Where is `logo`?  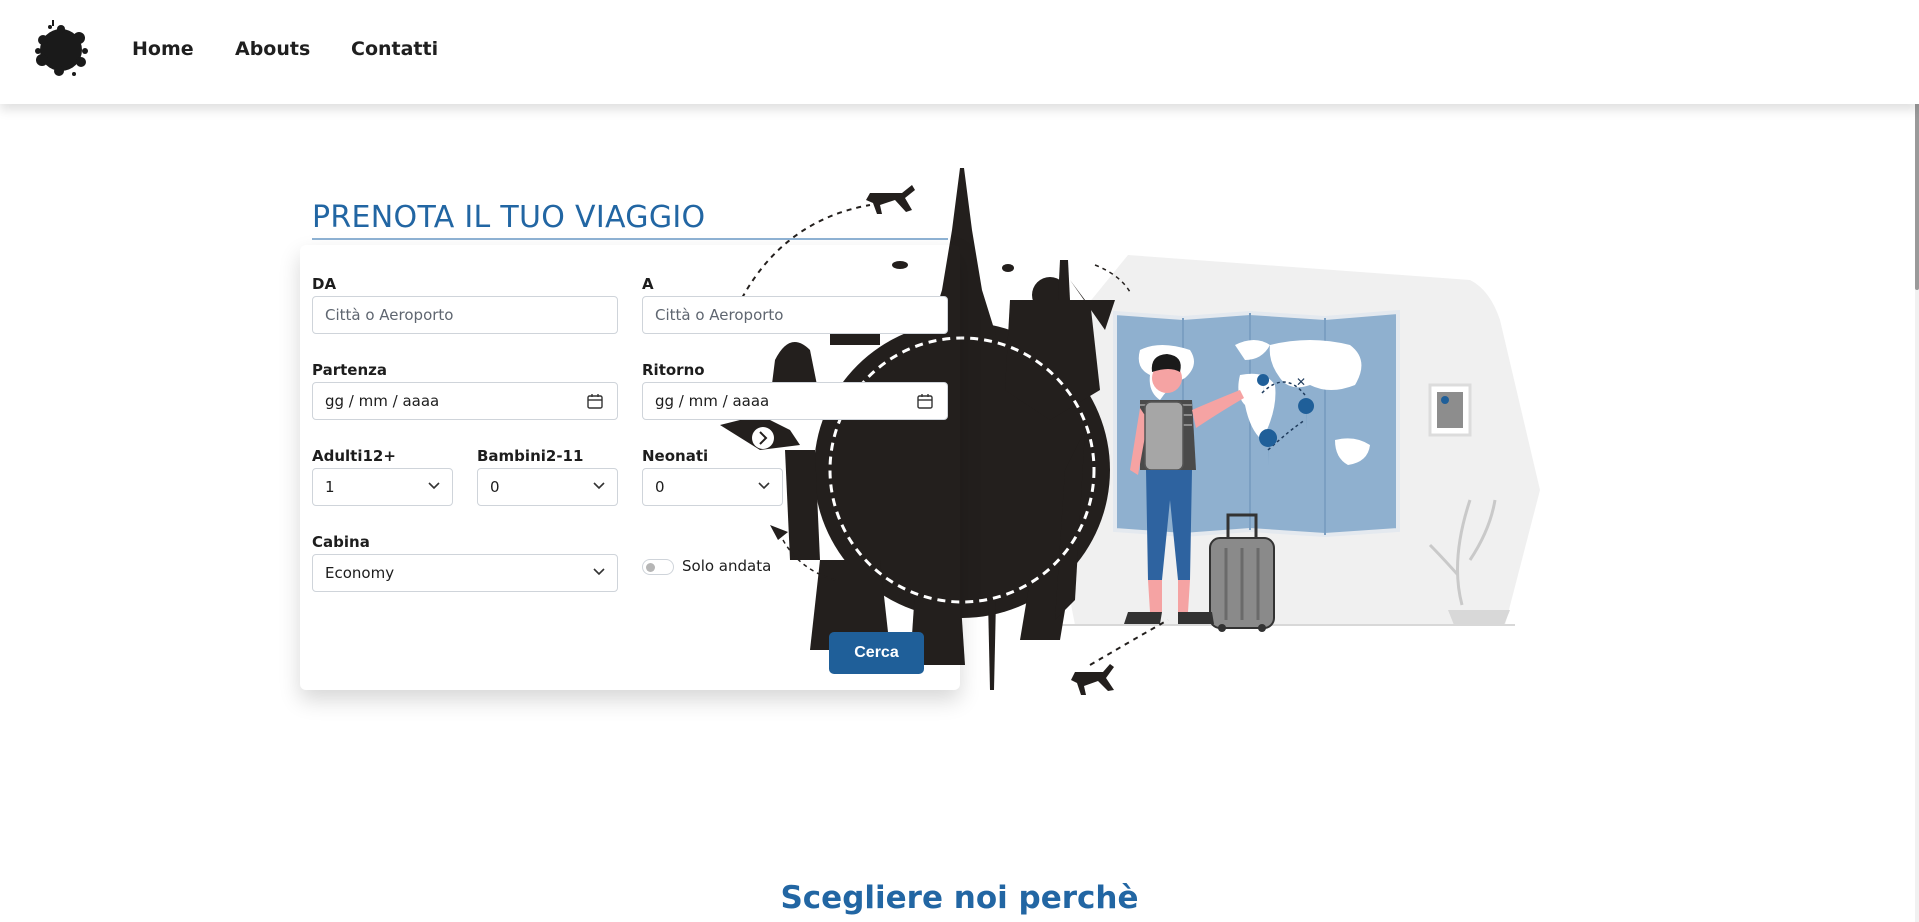
logo is located at coordinates (61, 49).